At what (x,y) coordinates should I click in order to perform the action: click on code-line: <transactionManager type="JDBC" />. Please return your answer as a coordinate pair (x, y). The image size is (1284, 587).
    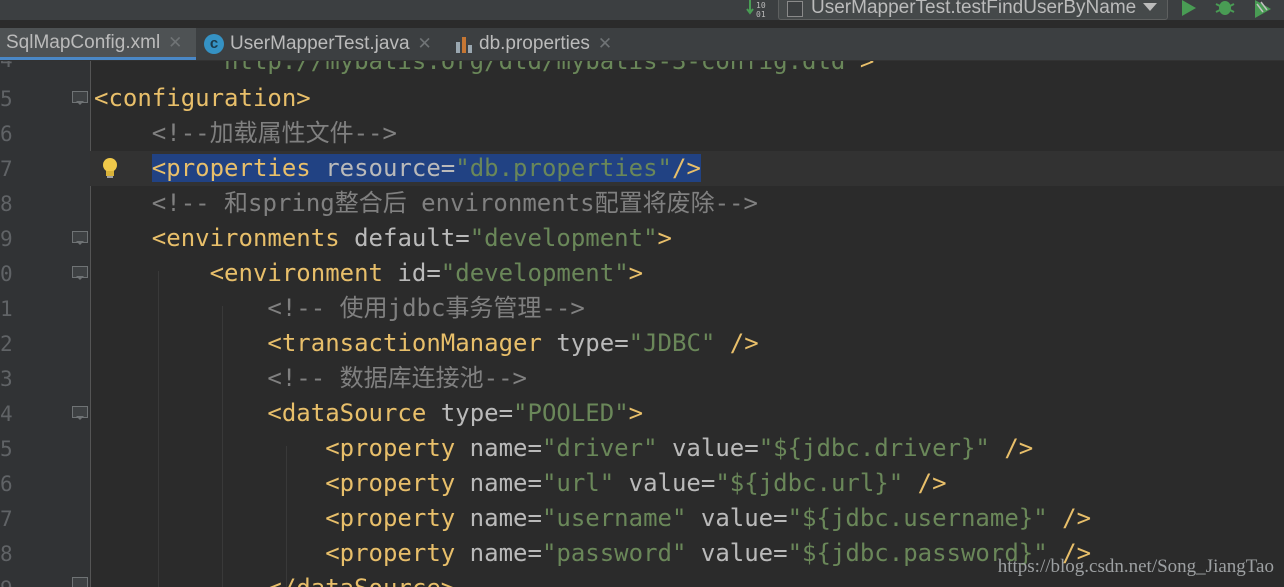
    Looking at the image, I should click on (426, 343).